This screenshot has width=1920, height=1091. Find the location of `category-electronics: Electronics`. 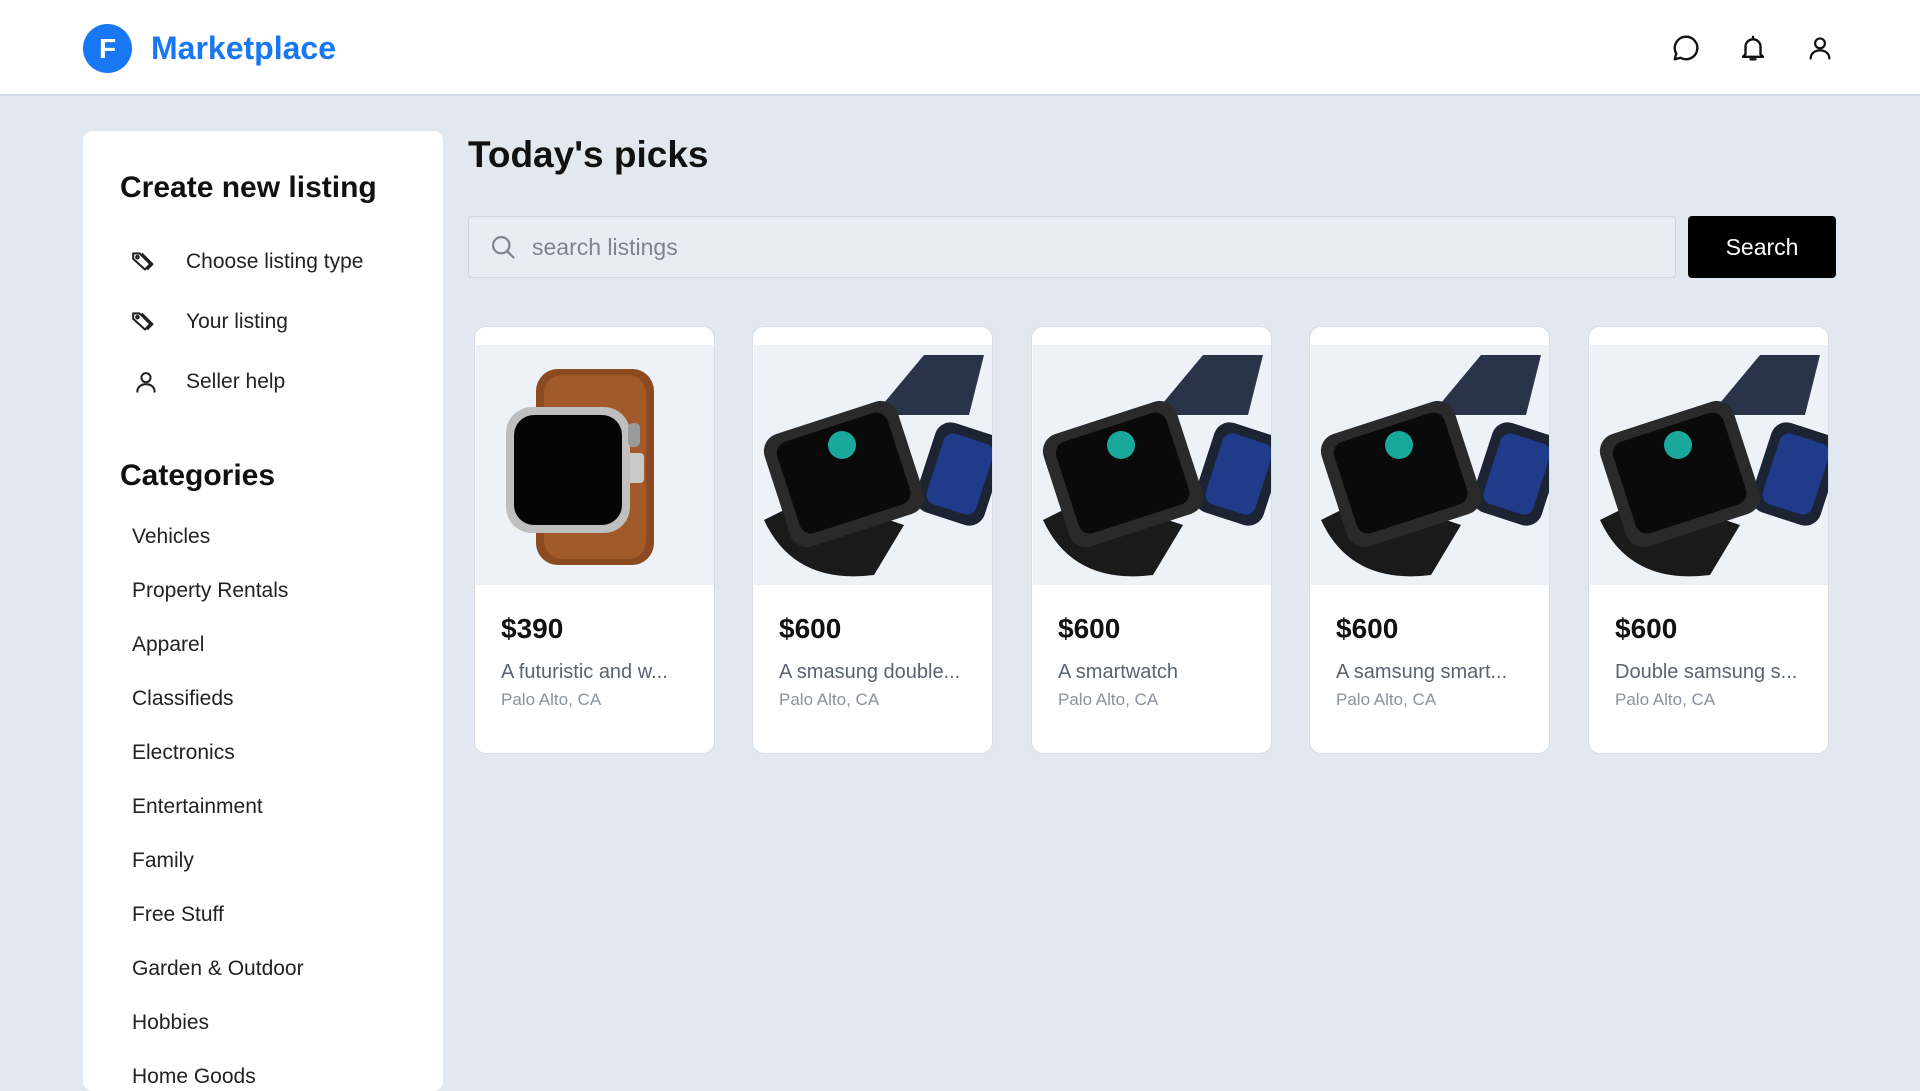

category-electronics: Electronics is located at coordinates (183, 753).